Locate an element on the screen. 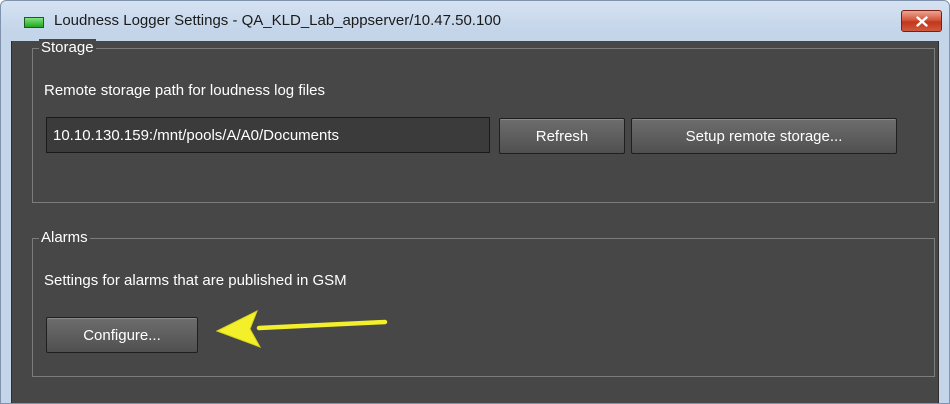 The image size is (950, 404). close-button is located at coordinates (921, 21).